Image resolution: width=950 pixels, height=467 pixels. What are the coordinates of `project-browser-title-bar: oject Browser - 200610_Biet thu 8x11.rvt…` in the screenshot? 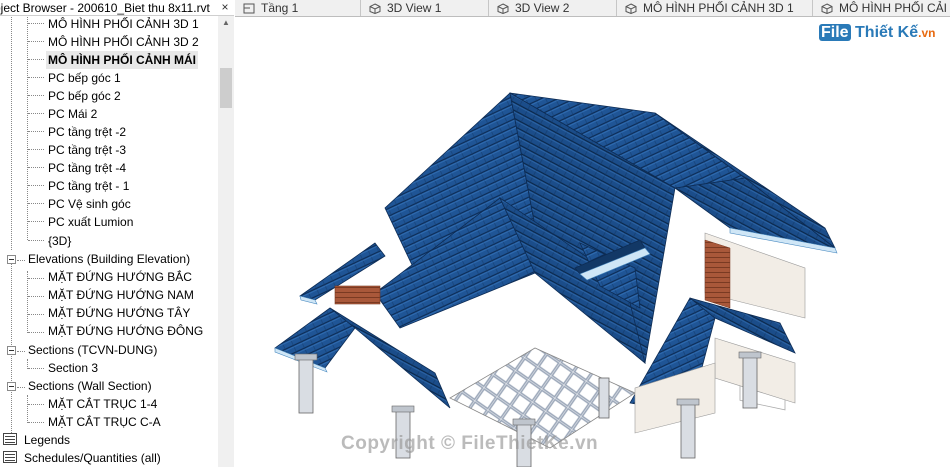 It's located at (117, 8).